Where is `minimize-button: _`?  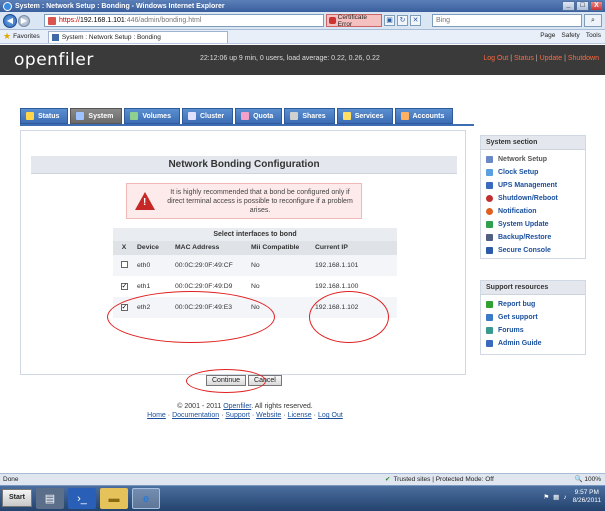
minimize-button: _ is located at coordinates (568, 6).